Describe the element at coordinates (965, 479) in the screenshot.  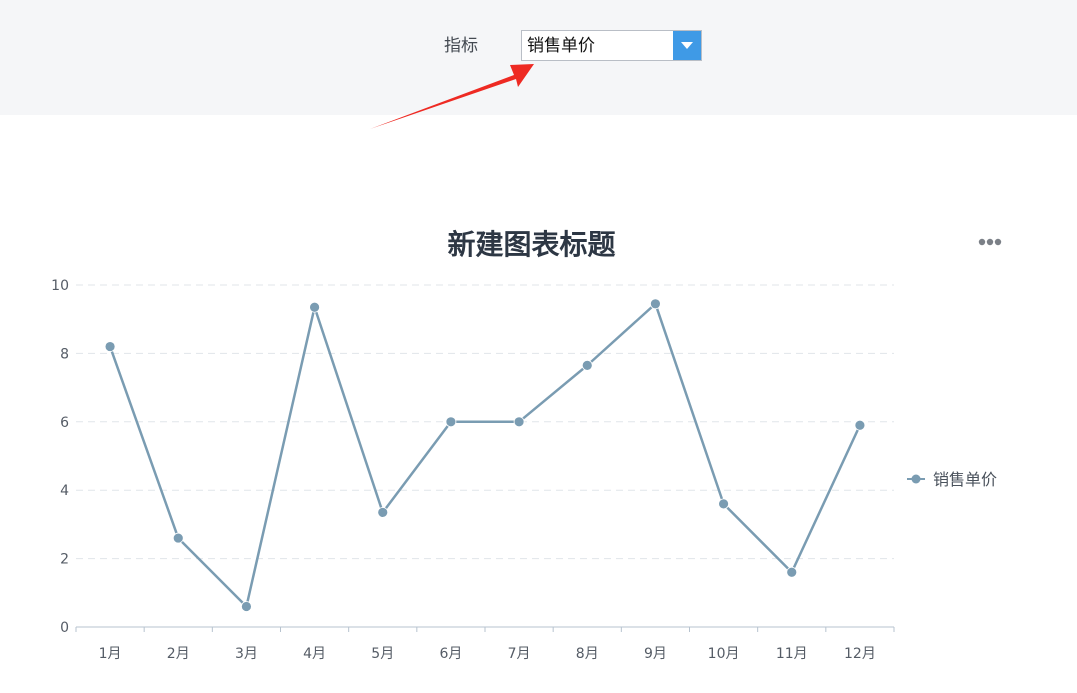
I see `legend-label: 销售单价` at that location.